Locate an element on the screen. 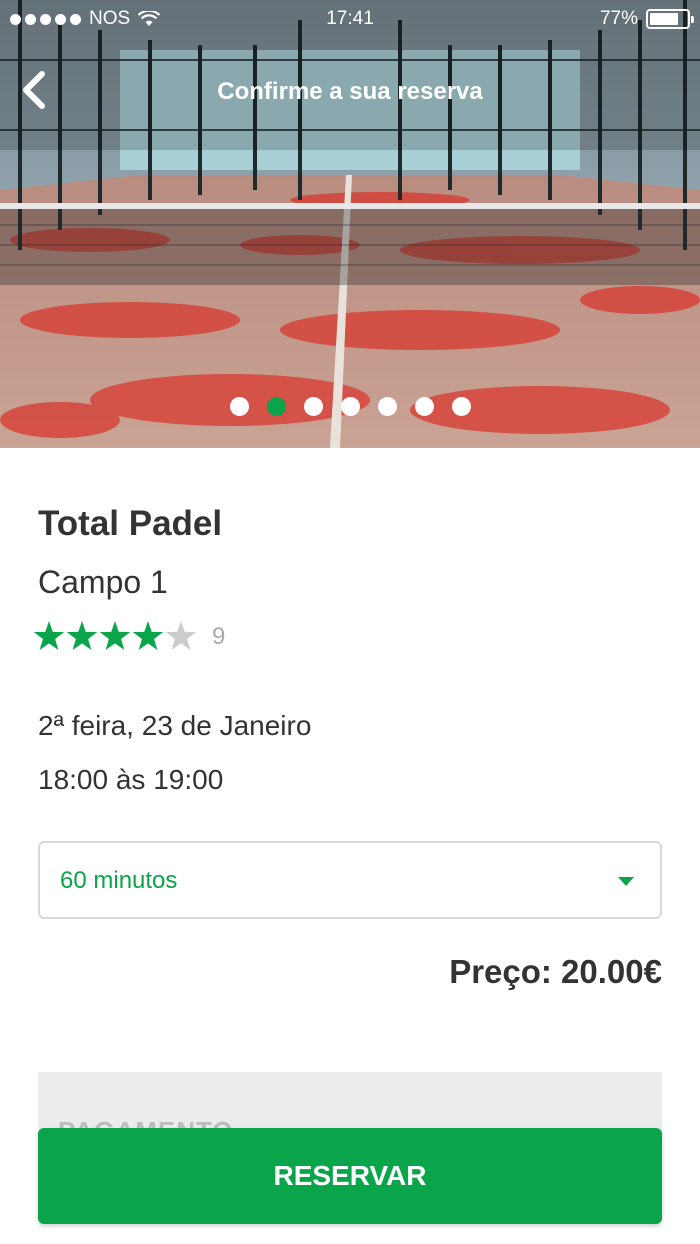  rating: 9 is located at coordinates (129, 637).